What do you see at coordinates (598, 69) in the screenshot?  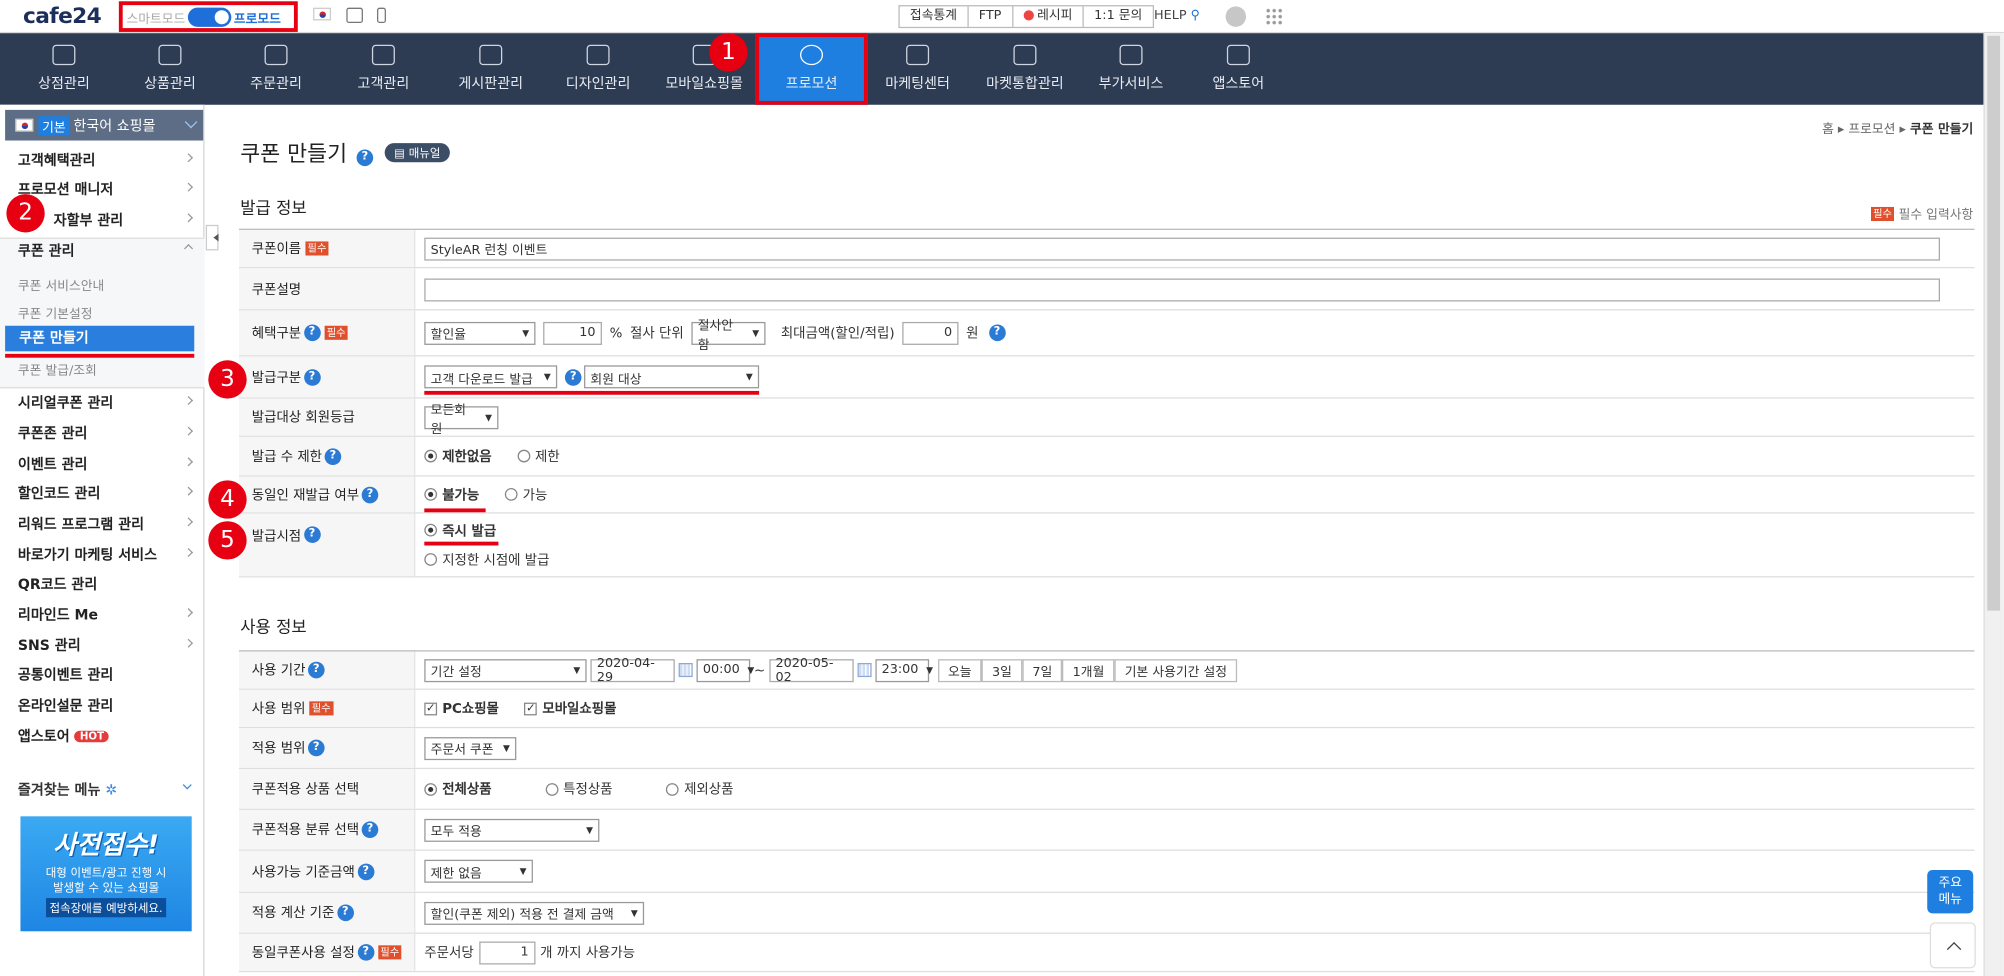 I see `nav-design: 디자인관리` at bounding box center [598, 69].